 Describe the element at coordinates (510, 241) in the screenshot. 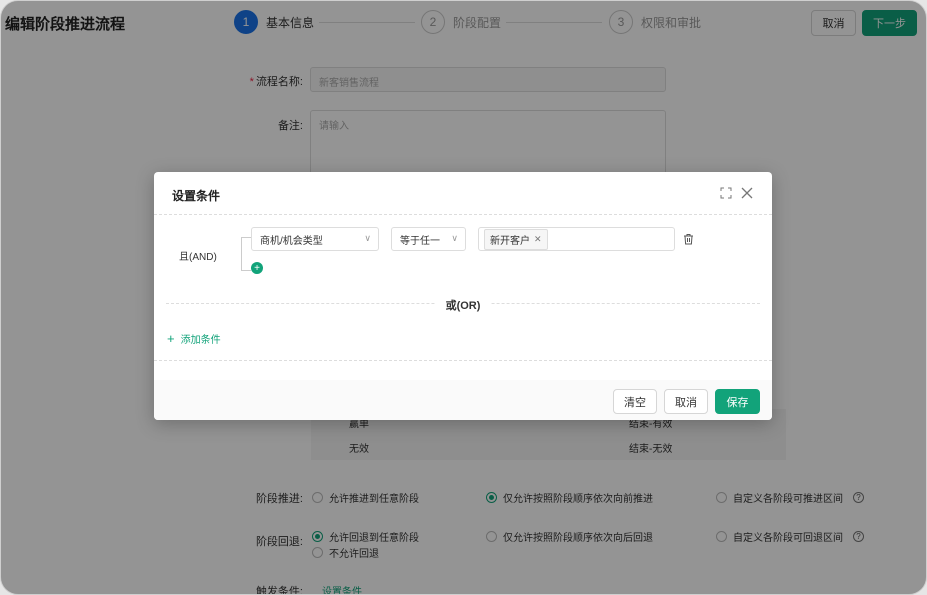

I see `tag-label: 新开客户` at that location.